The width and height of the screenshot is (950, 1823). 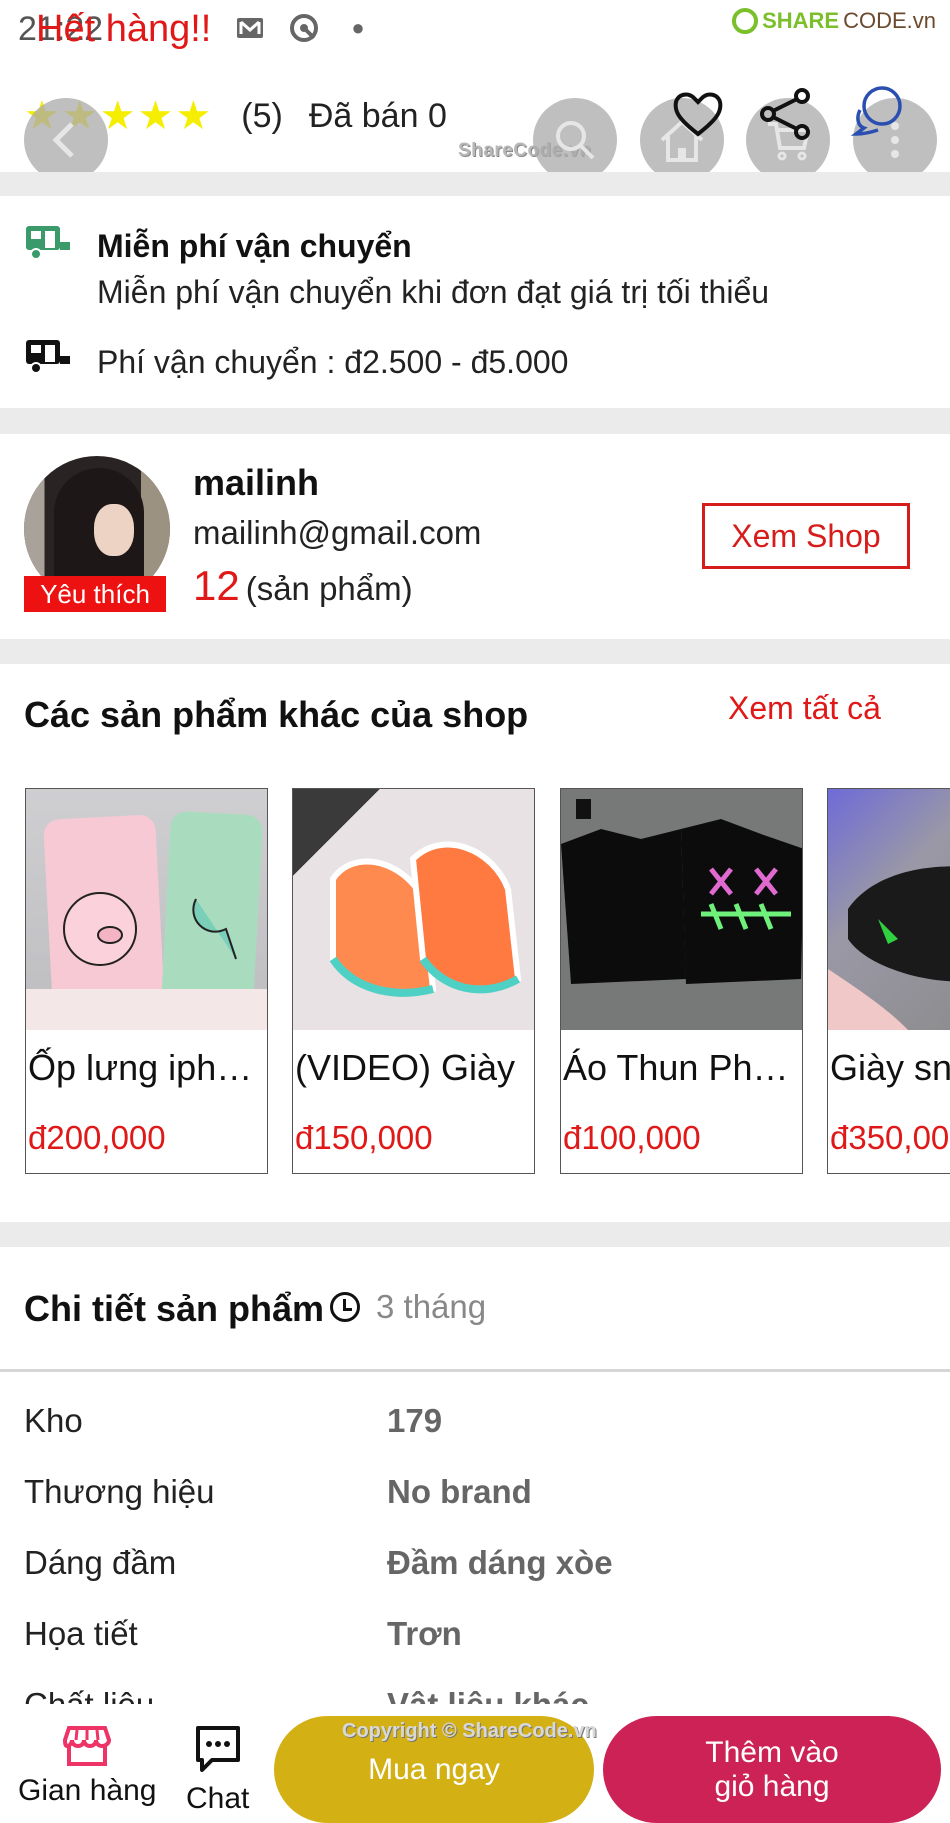 What do you see at coordinates (304, 28) in the screenshot?
I see `quick-app-icon` at bounding box center [304, 28].